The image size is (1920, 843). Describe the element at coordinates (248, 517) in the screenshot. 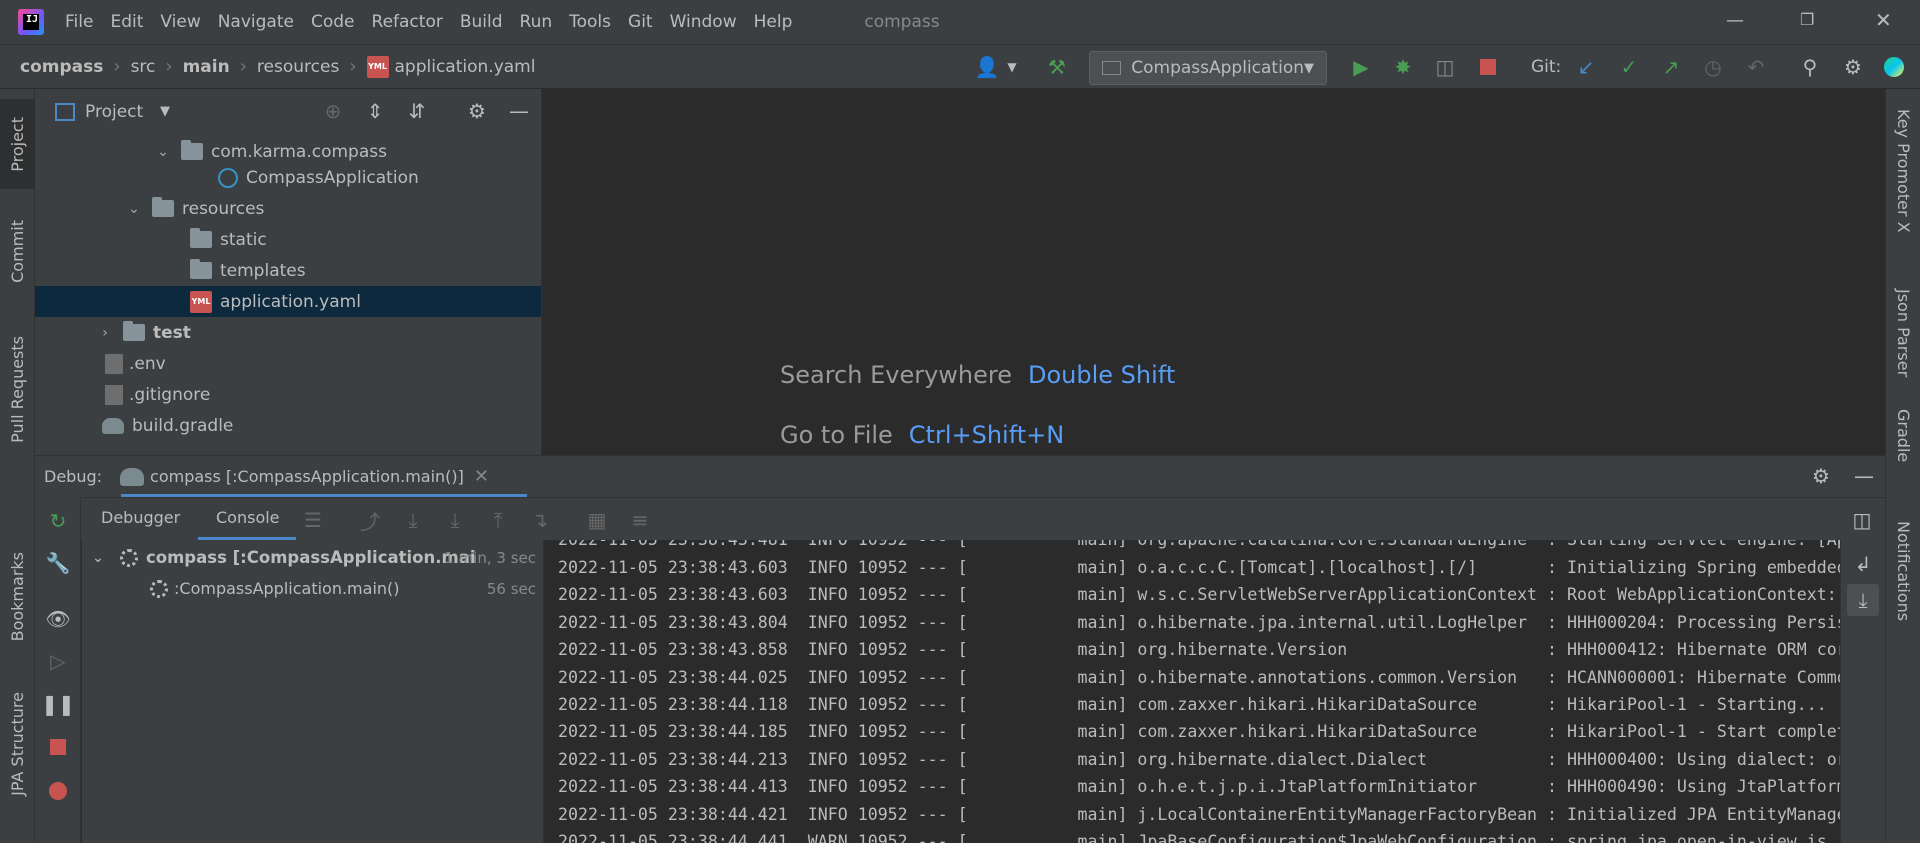

I see `tab-console: Console` at that location.